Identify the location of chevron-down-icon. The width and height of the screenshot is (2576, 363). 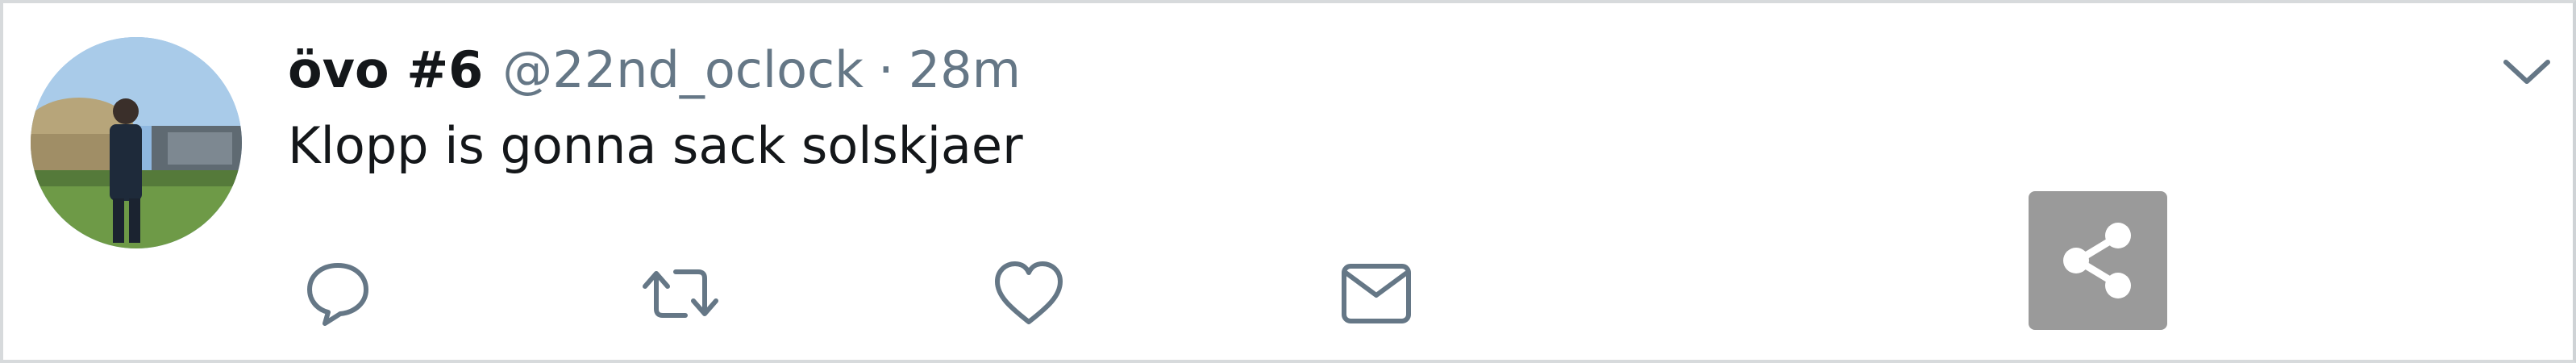
(2526, 72).